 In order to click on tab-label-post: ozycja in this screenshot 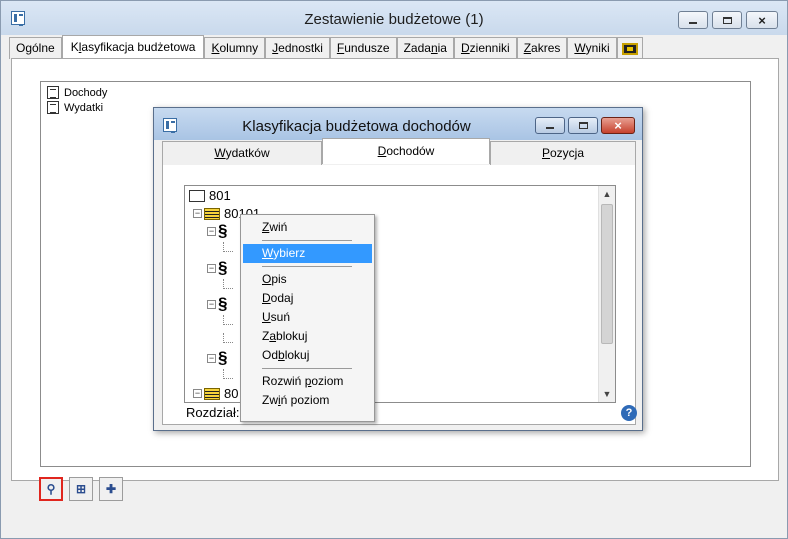, I will do `click(567, 153)`.